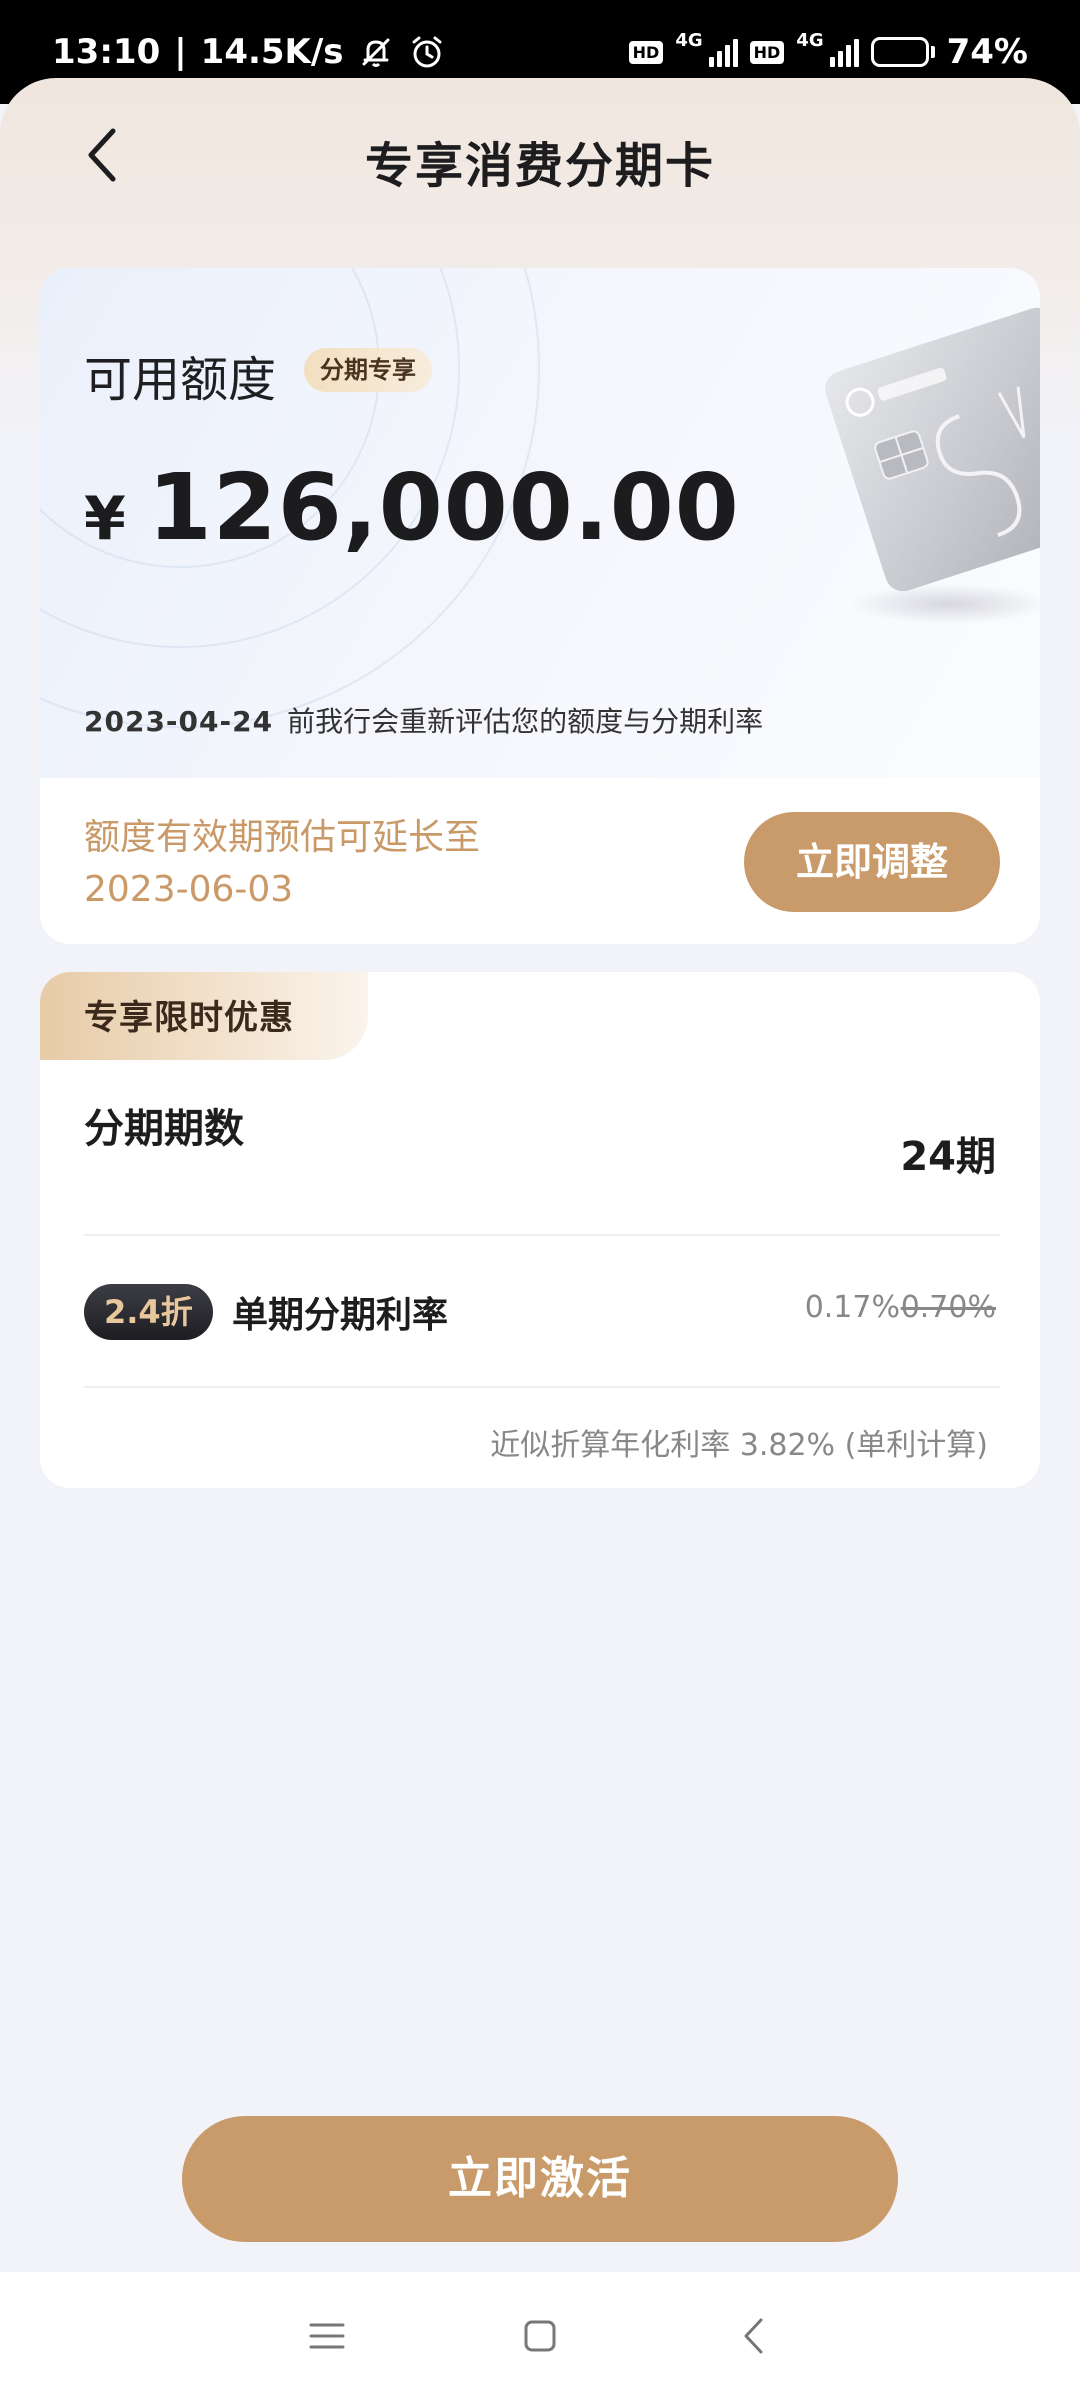 Image resolution: width=1080 pixels, height=2400 pixels. I want to click on available-credit-label: 可用额度, so click(180, 380).